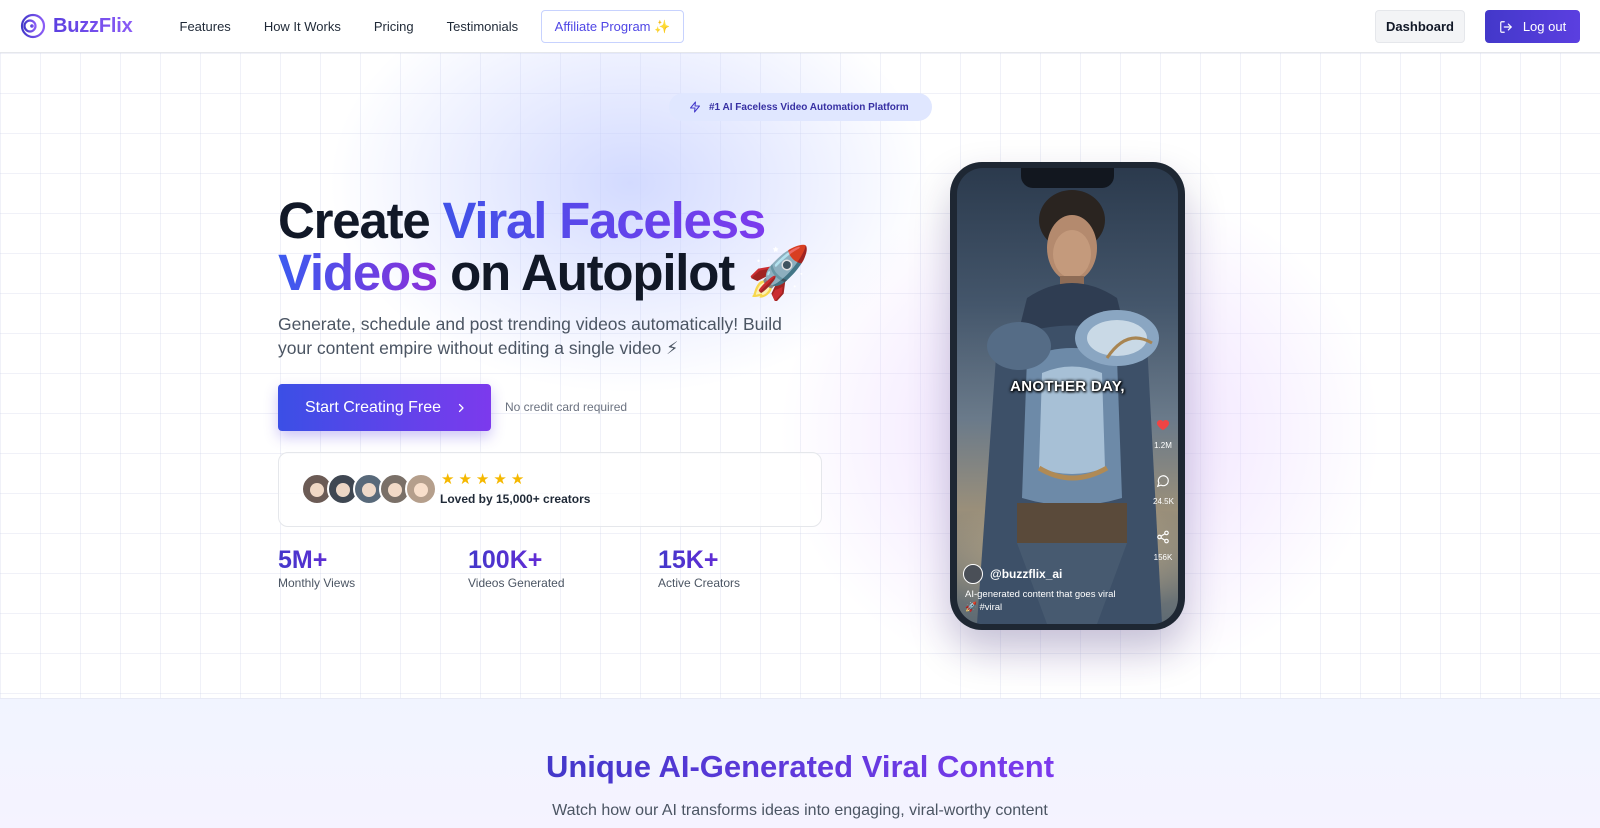  Describe the element at coordinates (699, 560) in the screenshot. I see `stat-value: 15K+` at that location.